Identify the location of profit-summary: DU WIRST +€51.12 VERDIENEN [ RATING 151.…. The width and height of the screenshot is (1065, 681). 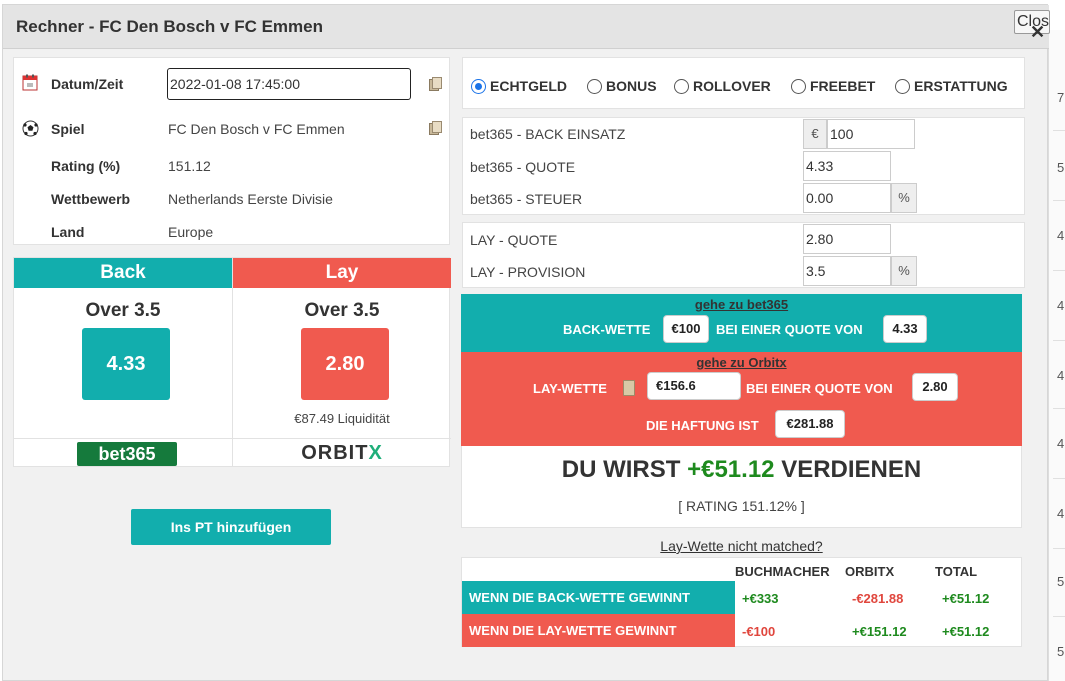
(741, 487).